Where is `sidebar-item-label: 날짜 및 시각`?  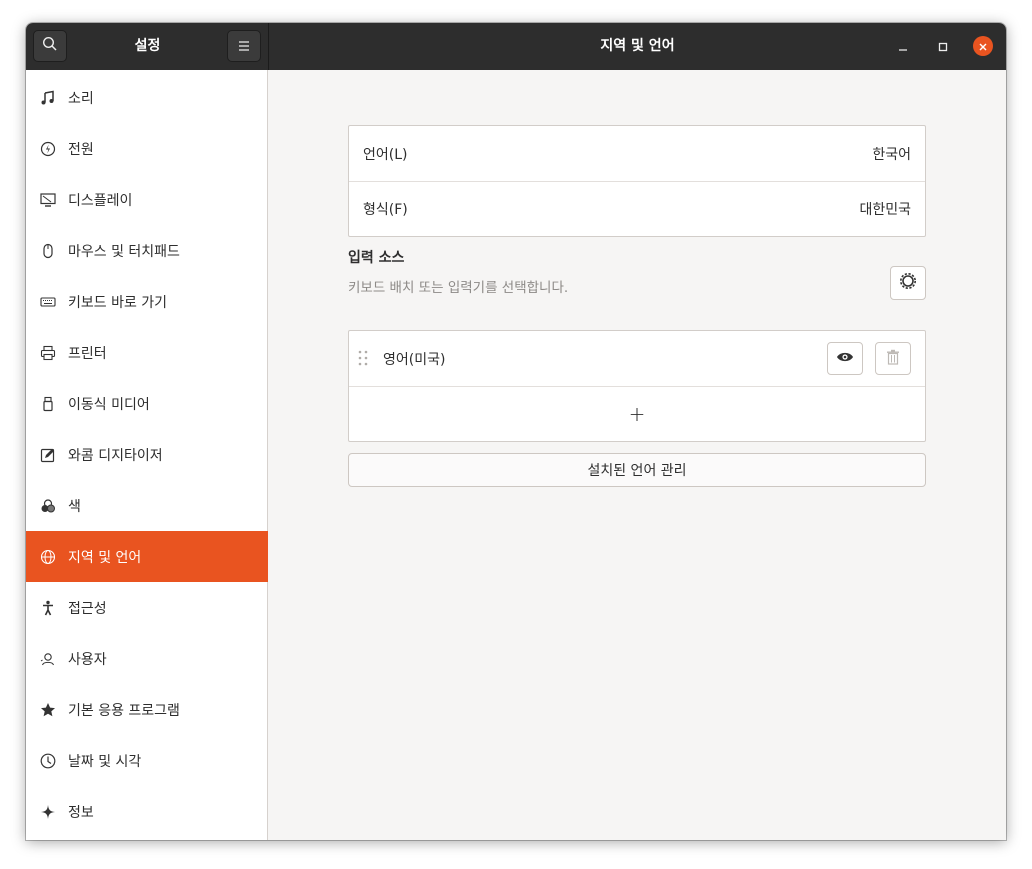
sidebar-item-label: 날짜 및 시각 is located at coordinates (105, 761).